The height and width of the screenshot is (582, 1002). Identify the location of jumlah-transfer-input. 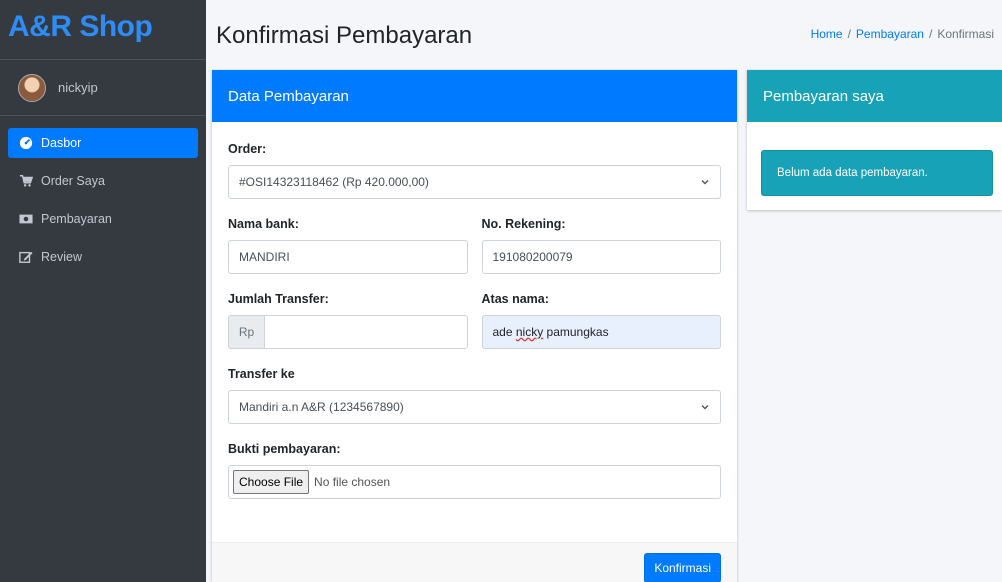
(366, 332).